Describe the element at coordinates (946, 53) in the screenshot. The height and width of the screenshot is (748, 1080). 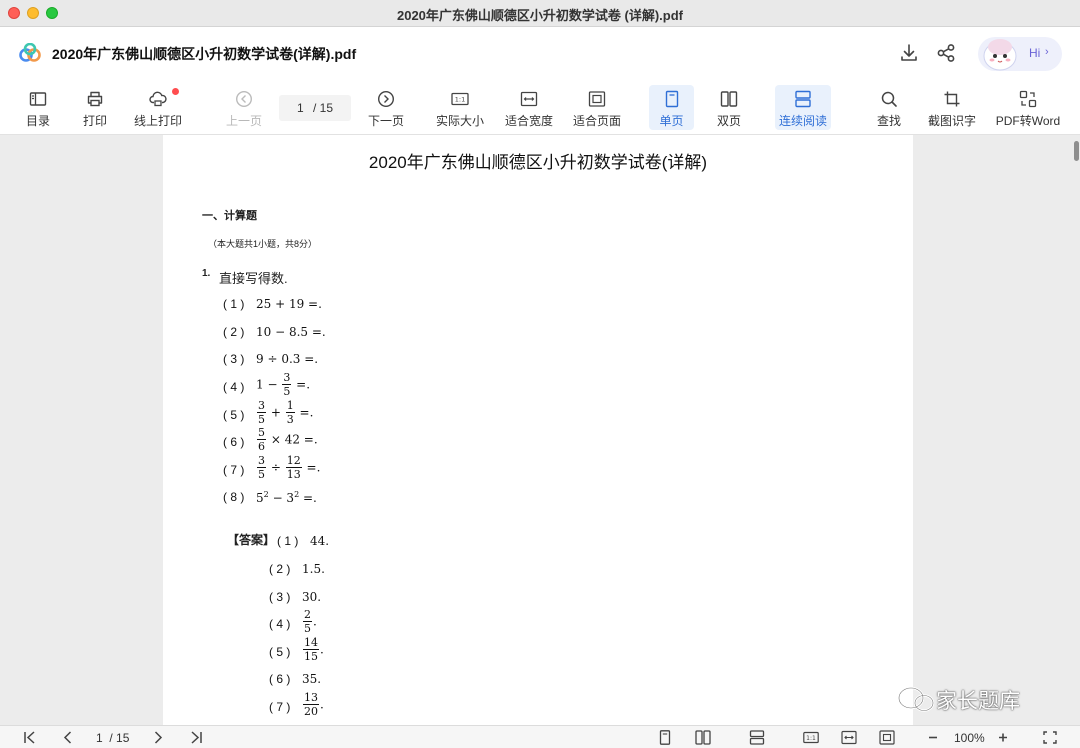
I see `share-icon` at that location.